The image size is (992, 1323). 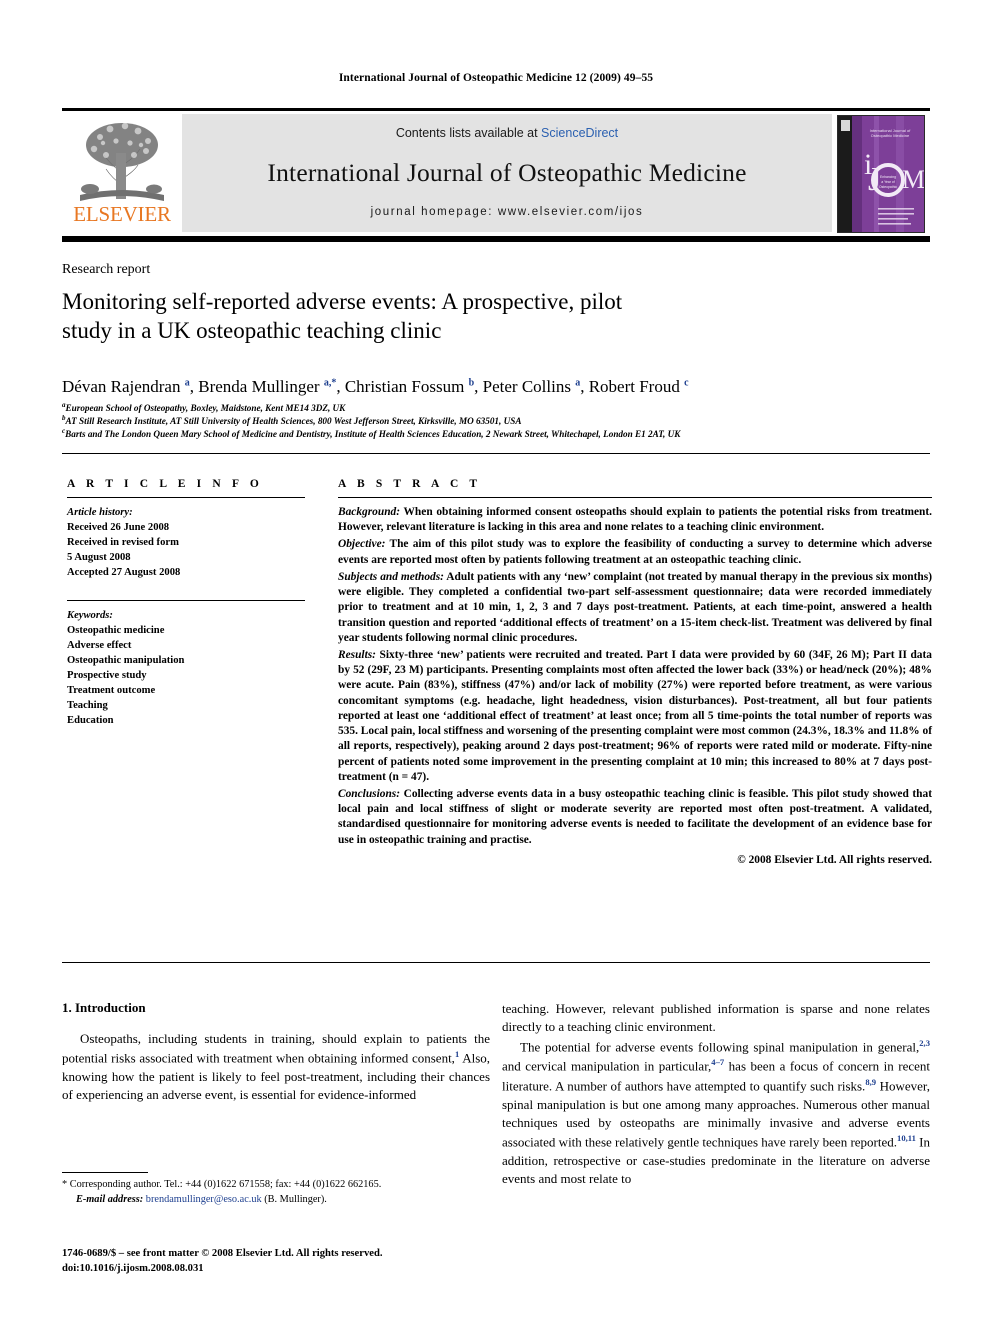 What do you see at coordinates (105, 1172) in the screenshot?
I see `footnote-rule` at bounding box center [105, 1172].